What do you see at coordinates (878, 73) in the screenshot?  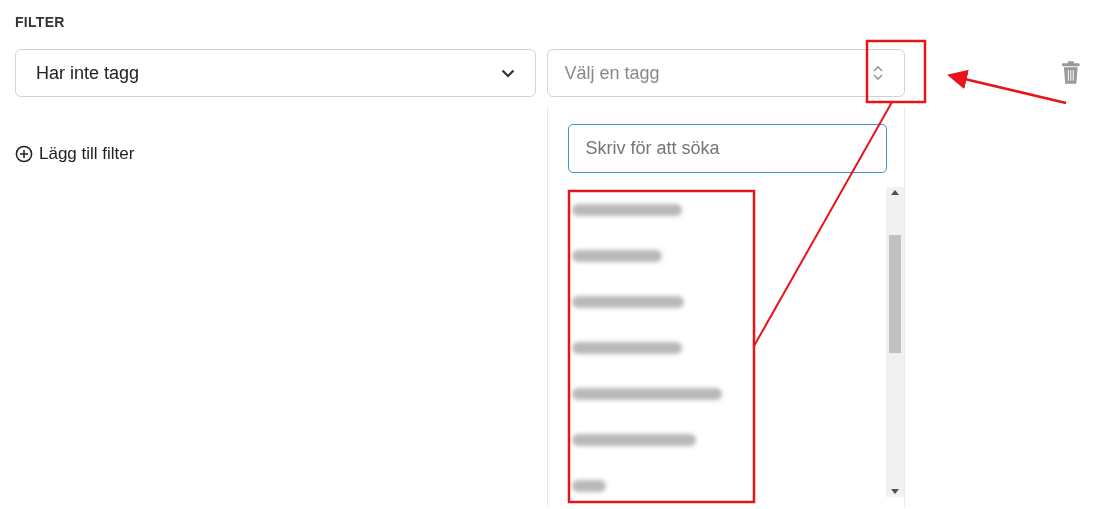 I see `up-down-chevron-icon` at bounding box center [878, 73].